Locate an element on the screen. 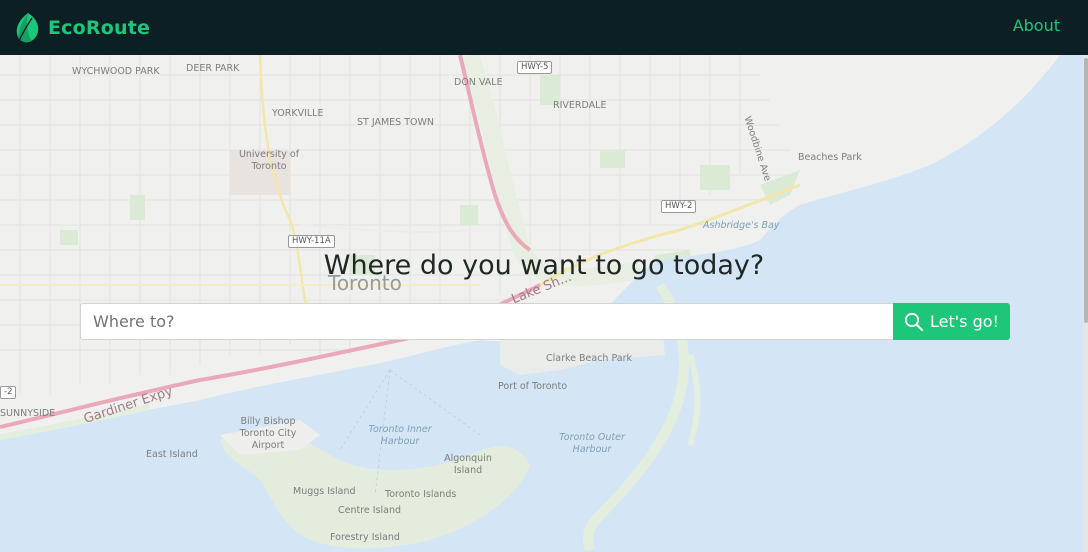 This screenshot has height=552, width=1088. highway-shield: HWY-11A is located at coordinates (311, 241).